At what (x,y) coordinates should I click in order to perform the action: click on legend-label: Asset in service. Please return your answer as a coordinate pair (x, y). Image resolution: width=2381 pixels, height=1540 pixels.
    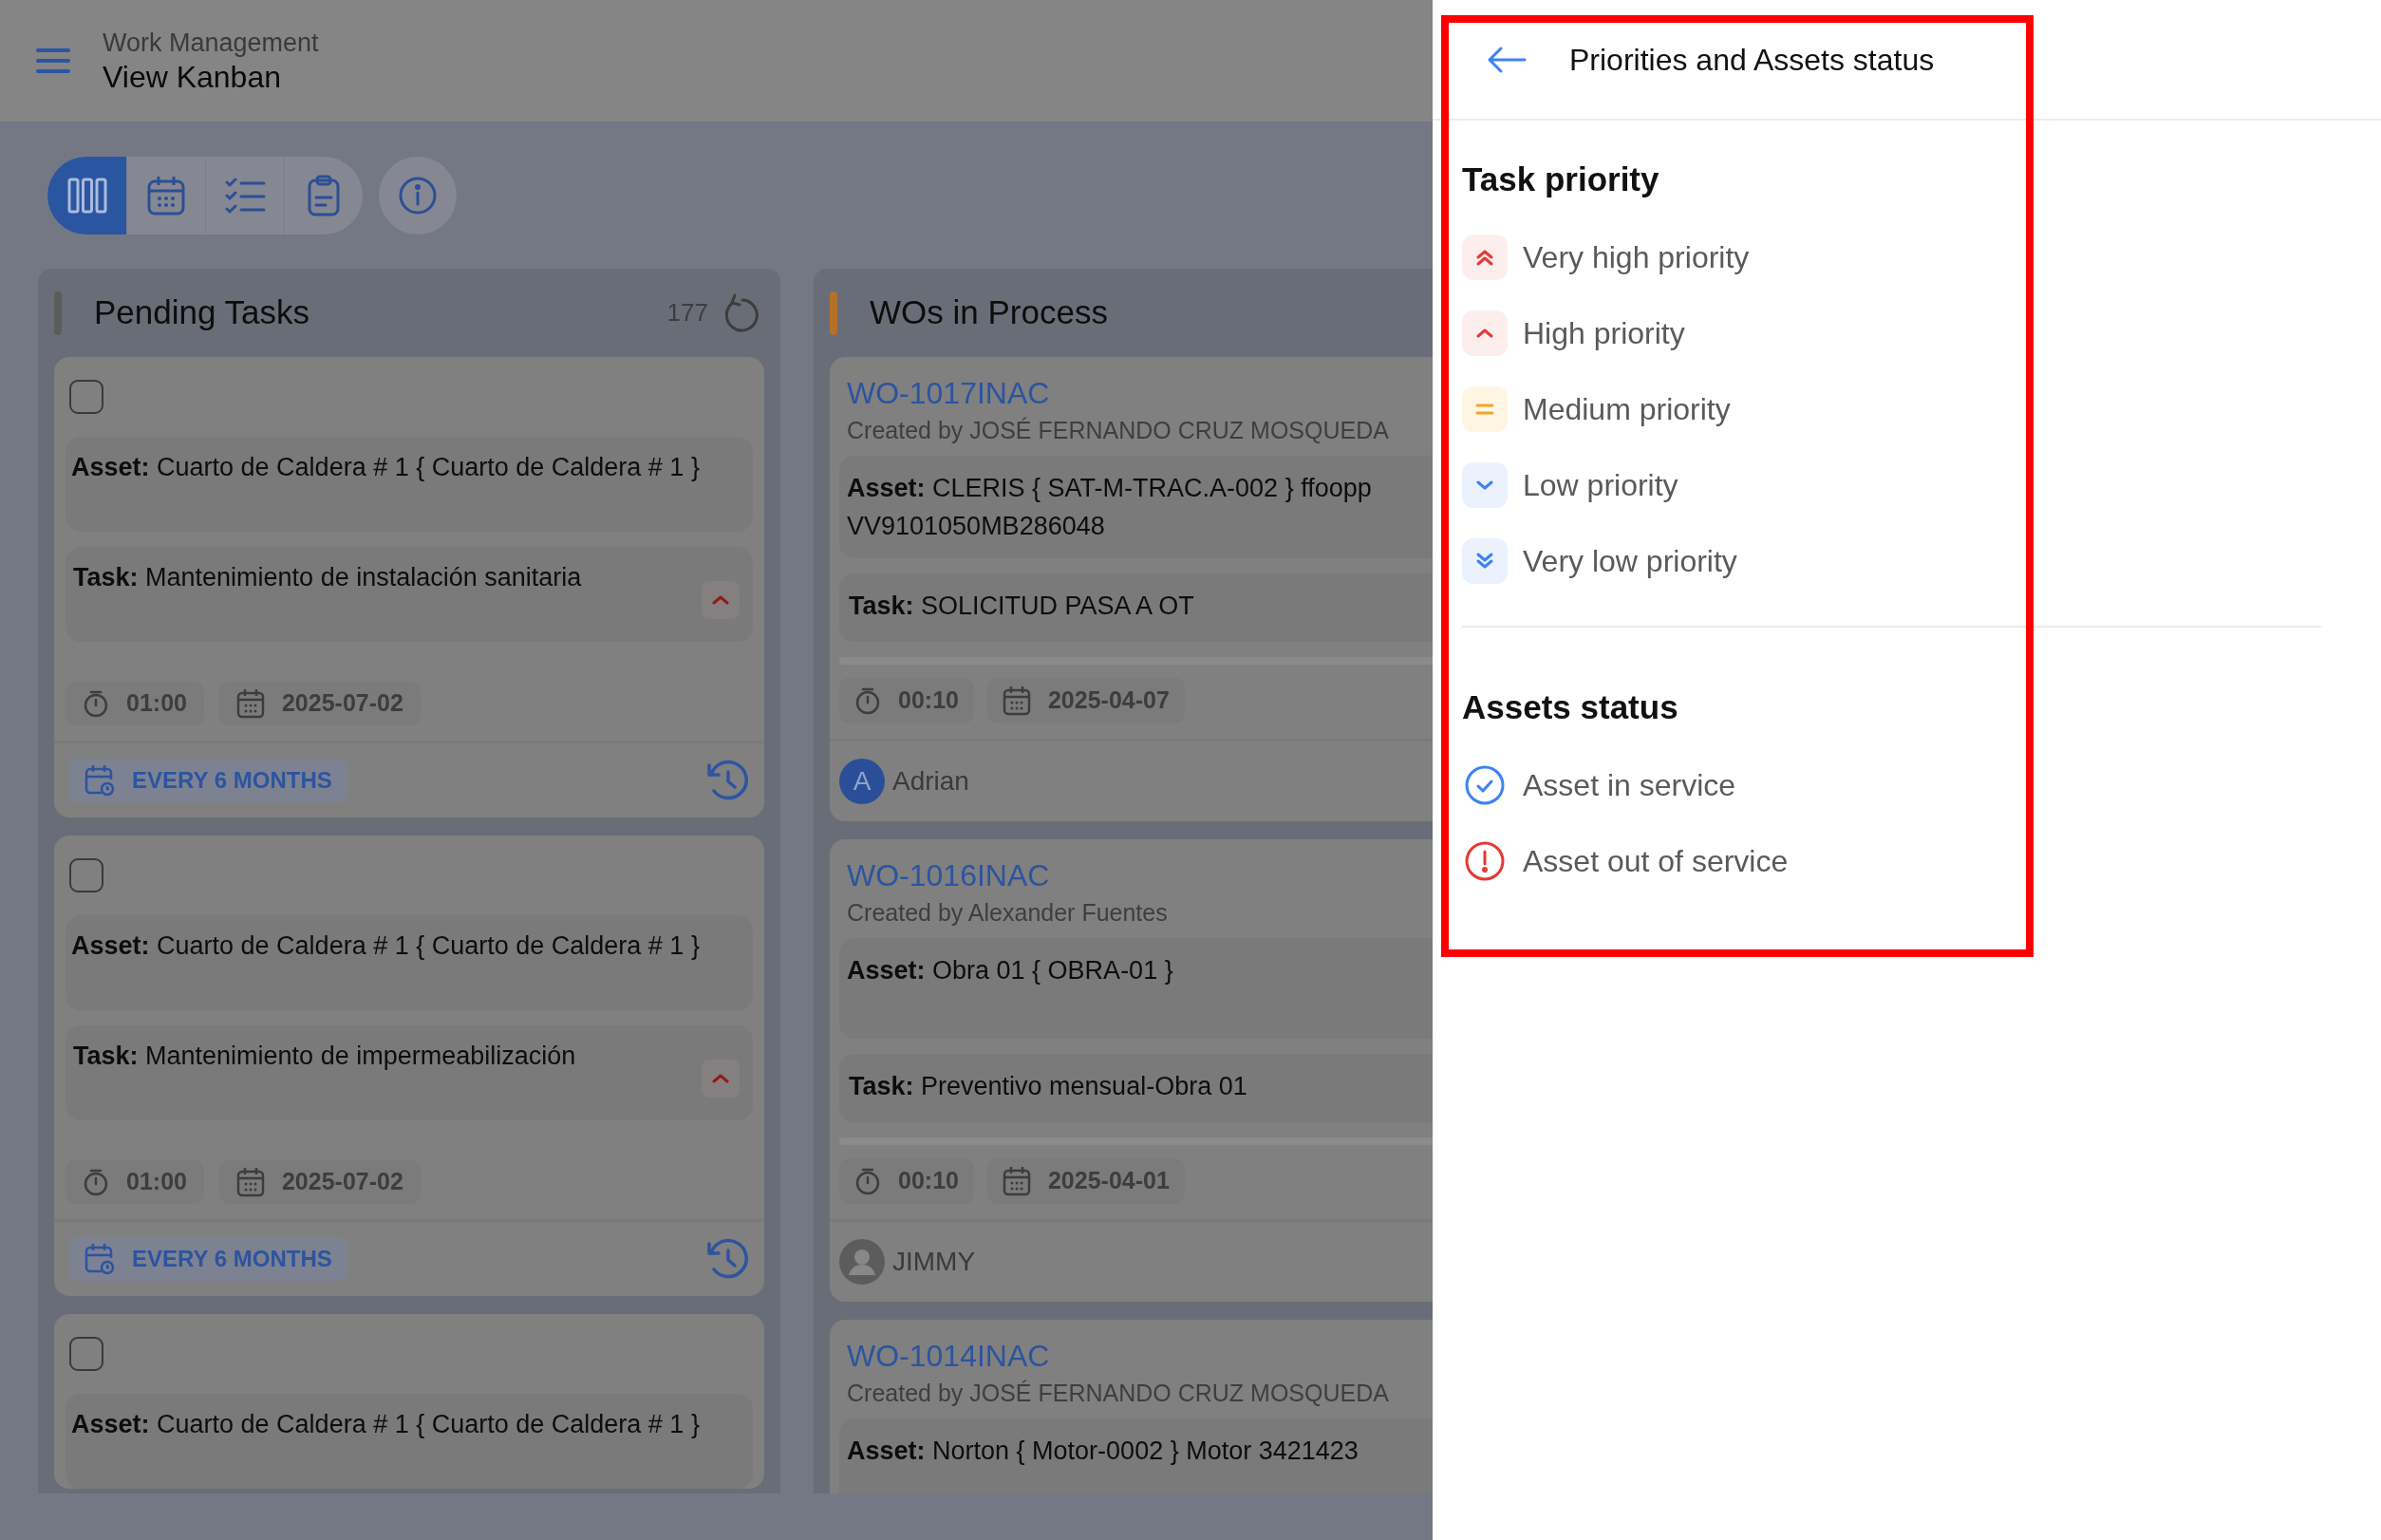
    Looking at the image, I should click on (1629, 786).